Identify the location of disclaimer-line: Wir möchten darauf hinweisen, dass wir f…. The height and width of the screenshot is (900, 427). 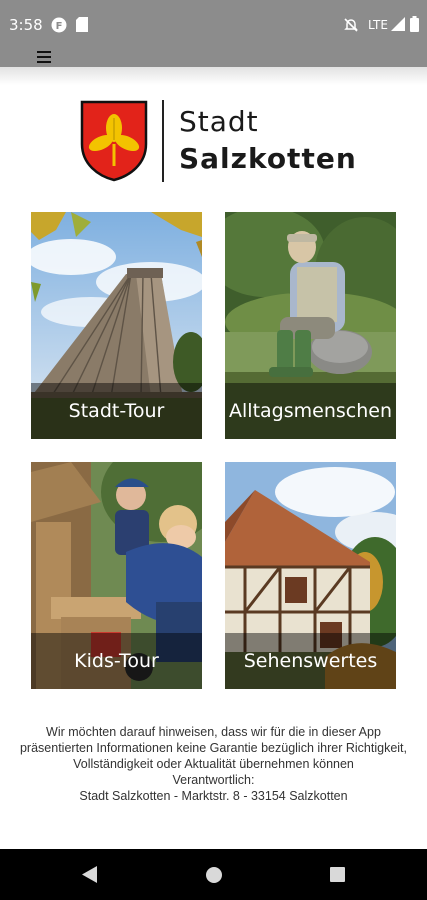
(213, 732).